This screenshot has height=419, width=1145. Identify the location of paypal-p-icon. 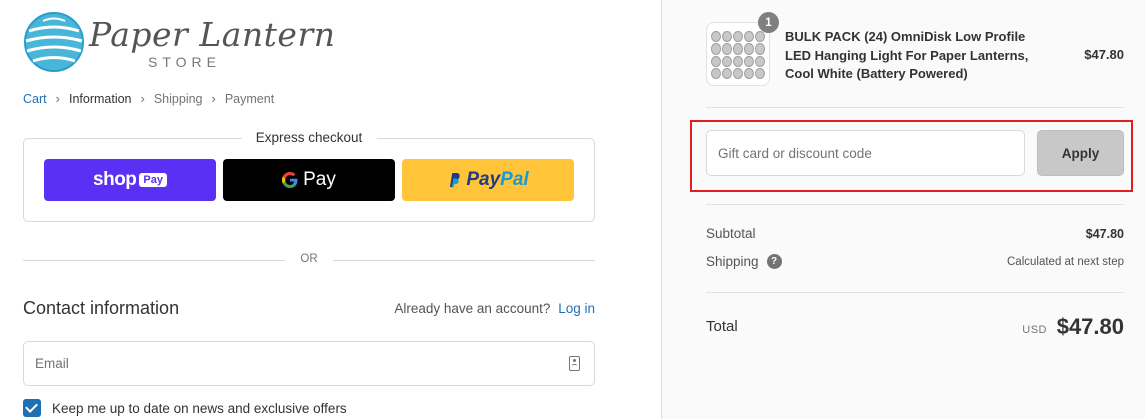
(455, 180).